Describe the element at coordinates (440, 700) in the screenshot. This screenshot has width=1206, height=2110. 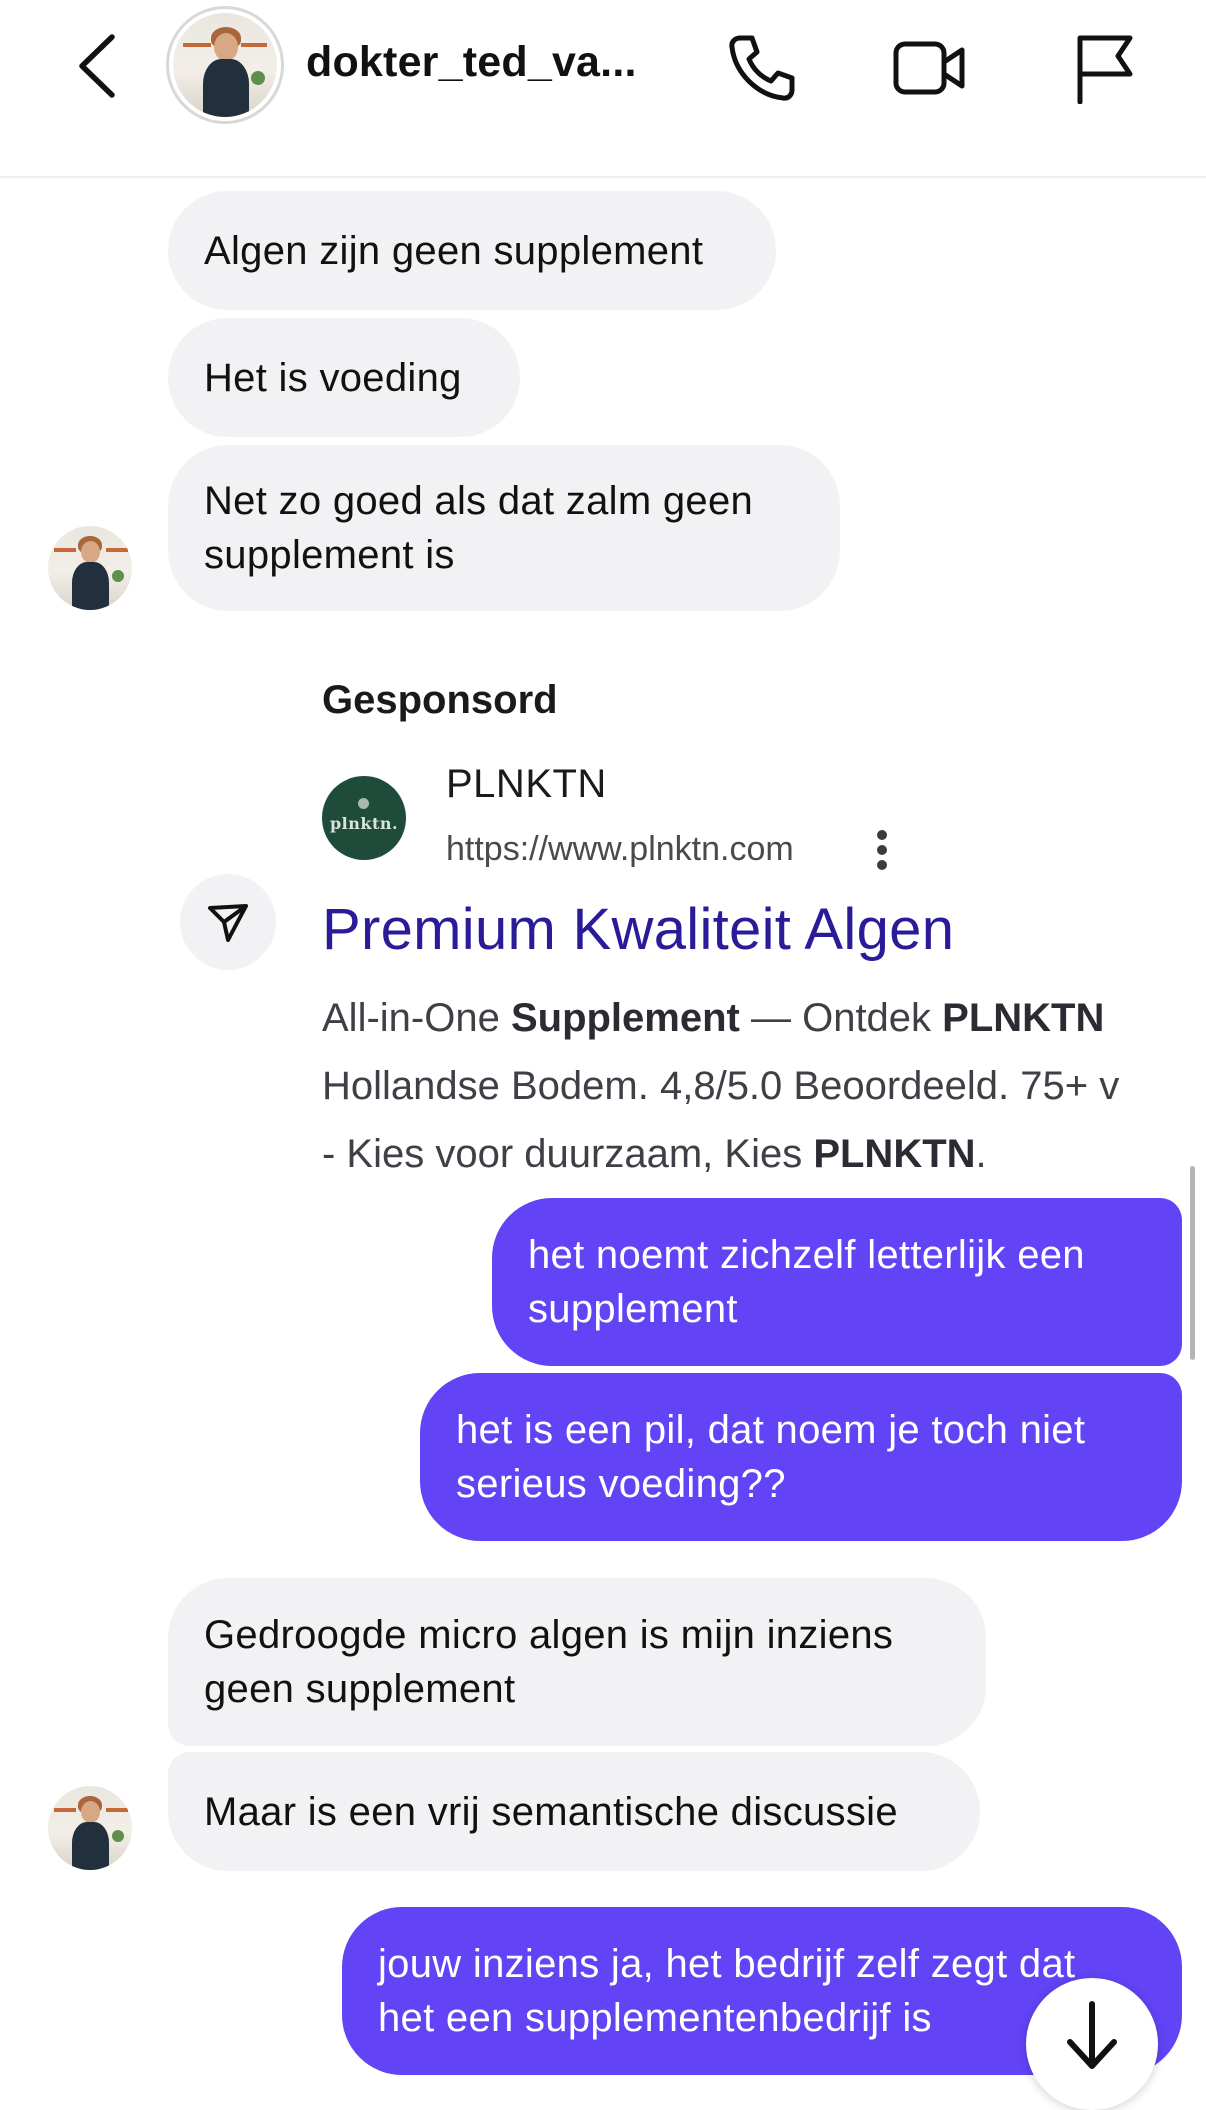
I see `sponsored-label: Gesponsord` at that location.